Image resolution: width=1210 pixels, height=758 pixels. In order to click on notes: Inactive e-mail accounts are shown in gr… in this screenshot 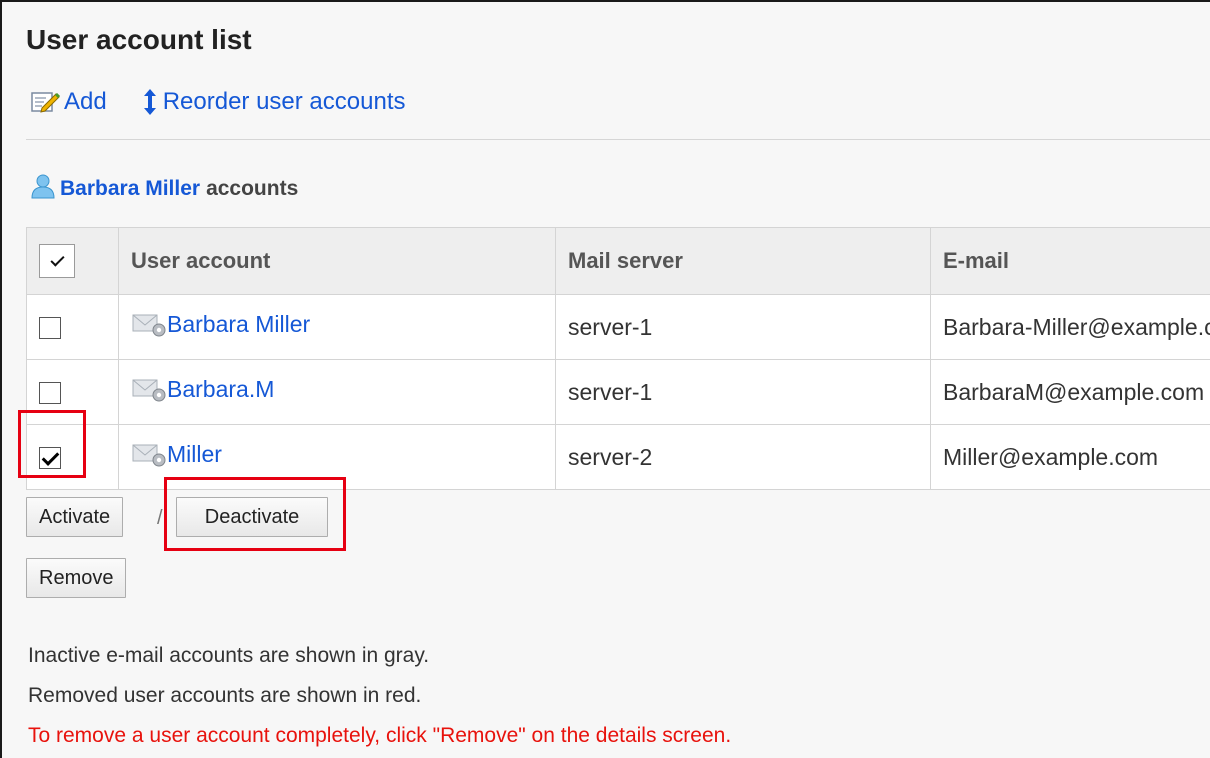, I will do `click(379, 696)`.